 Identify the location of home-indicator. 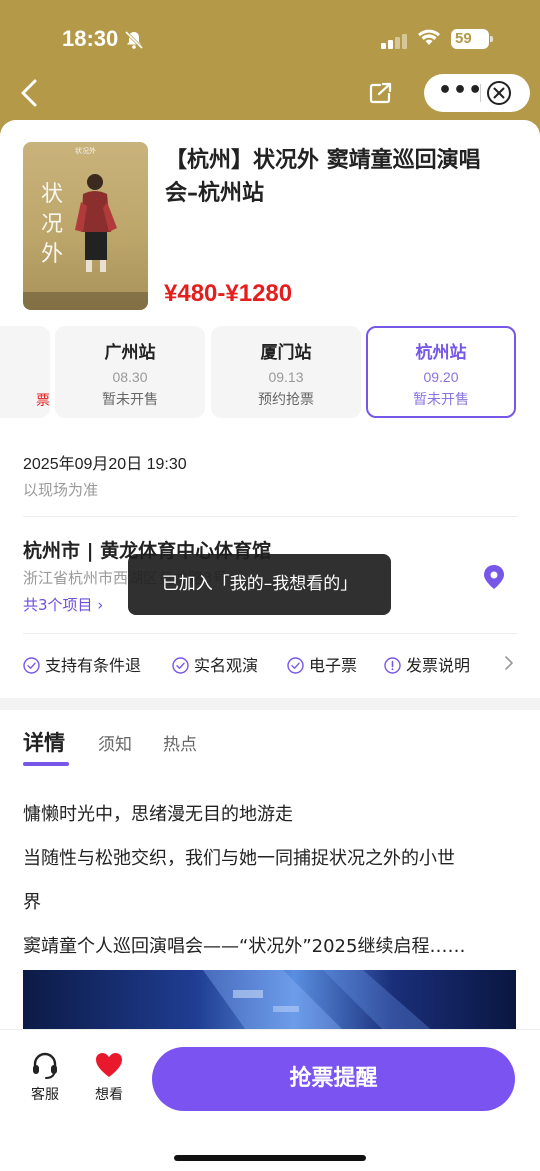
(270, 1158).